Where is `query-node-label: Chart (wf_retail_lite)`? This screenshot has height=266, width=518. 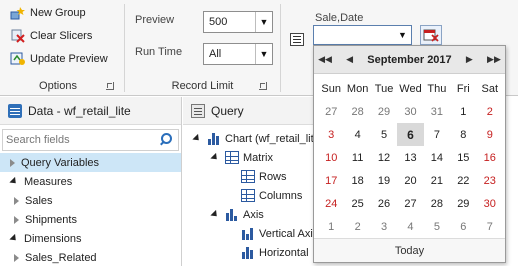
query-node-label: Chart (wf_retail_lite) is located at coordinates (274, 138).